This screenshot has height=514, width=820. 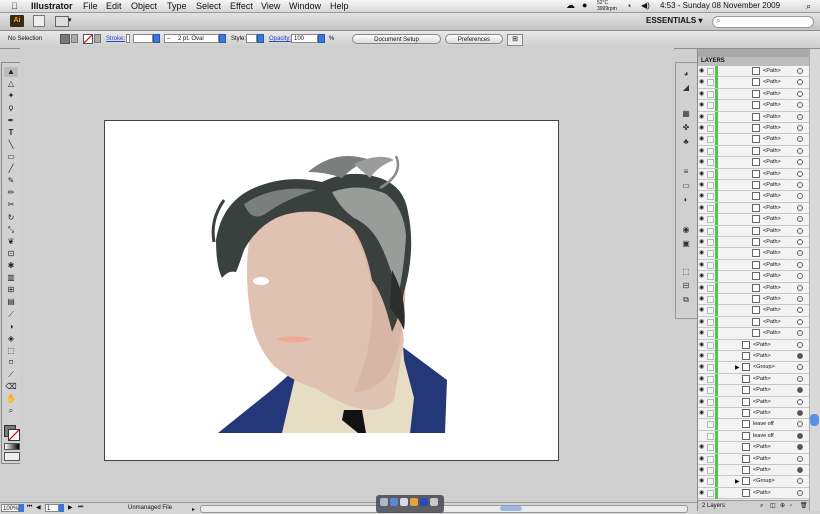 What do you see at coordinates (11, 133) in the screenshot?
I see `type-tool-icon: T` at bounding box center [11, 133].